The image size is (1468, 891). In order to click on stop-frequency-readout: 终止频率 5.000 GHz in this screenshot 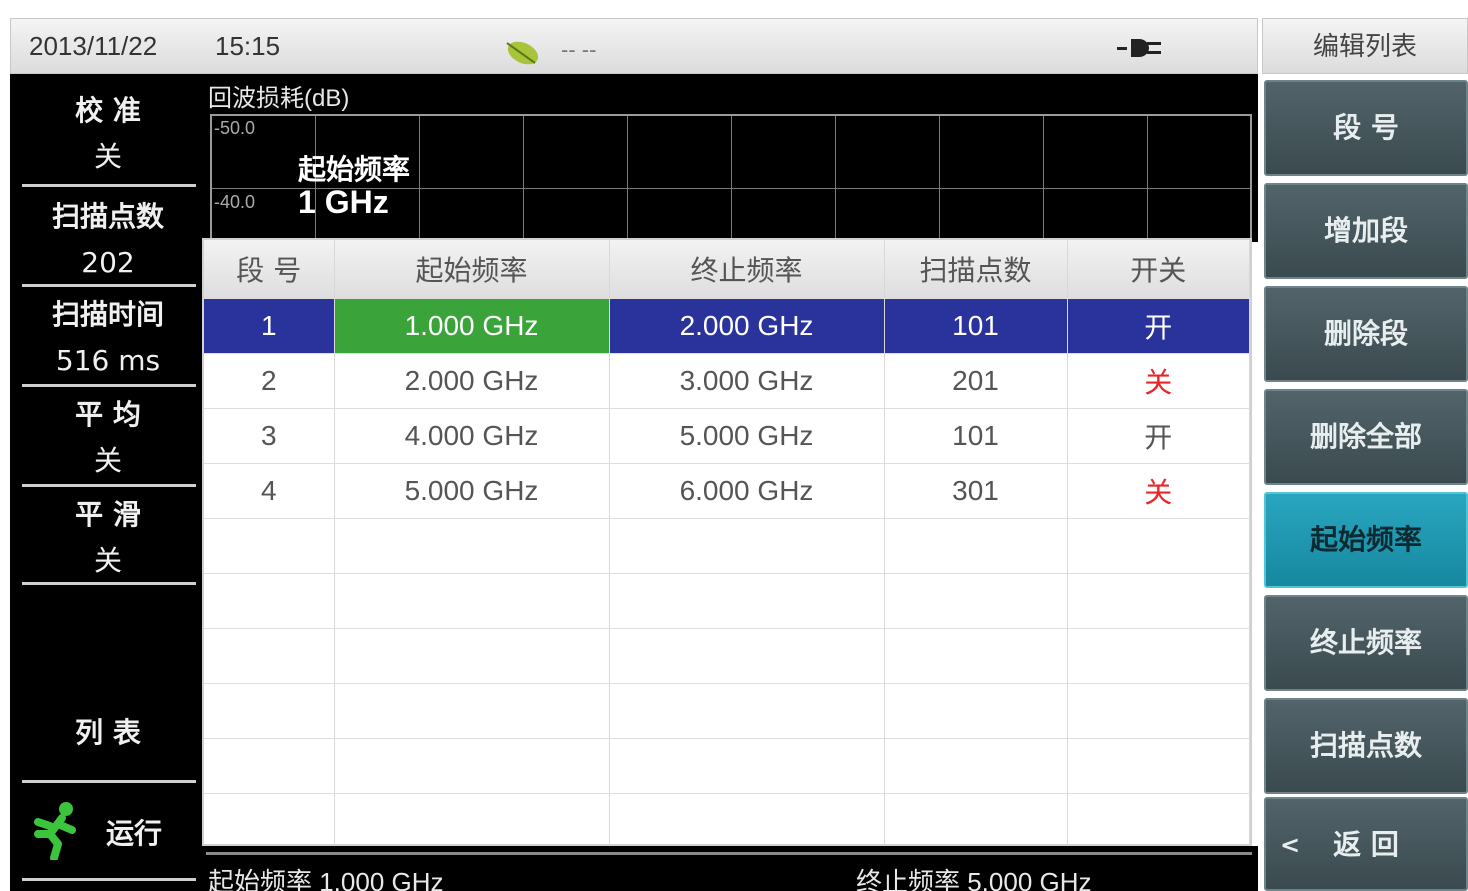, I will do `click(974, 879)`.